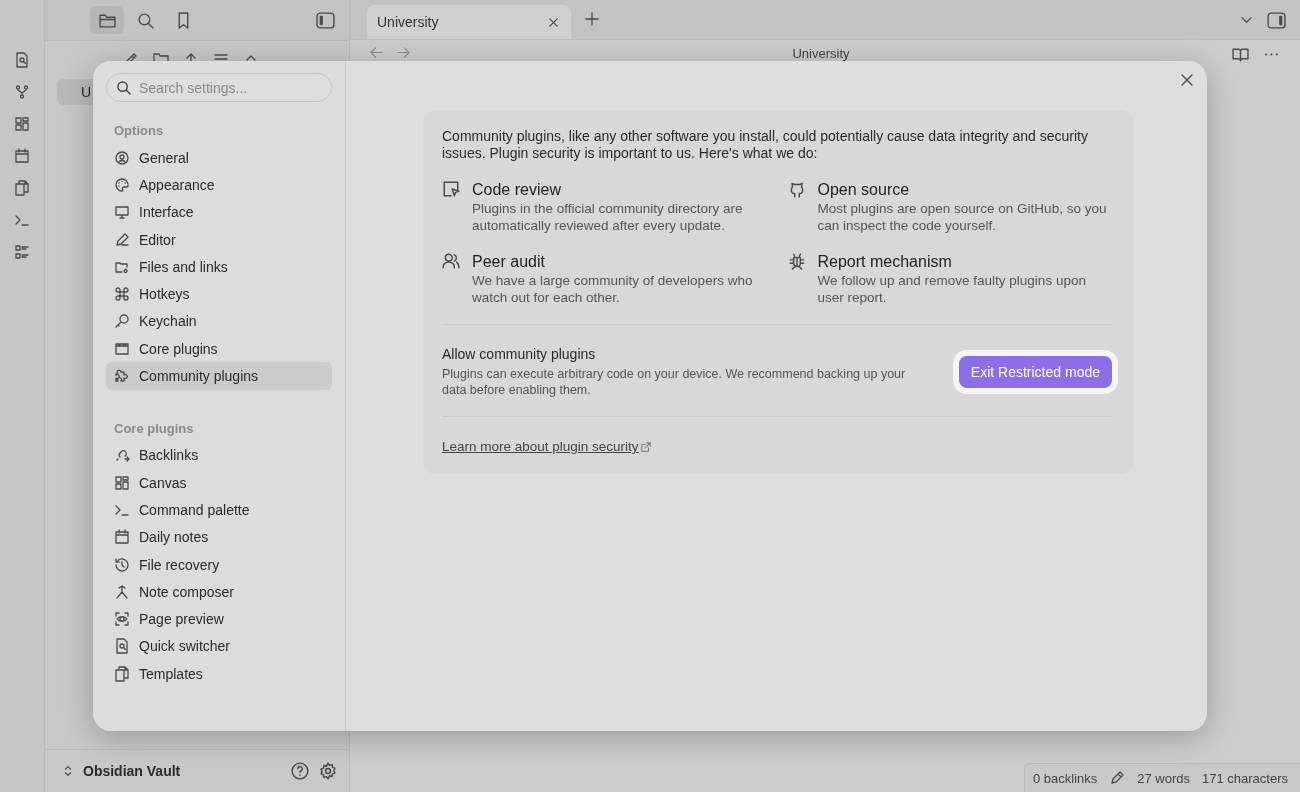 The height and width of the screenshot is (792, 1300). Describe the element at coordinates (122, 646) in the screenshot. I see `file-search-icon` at that location.